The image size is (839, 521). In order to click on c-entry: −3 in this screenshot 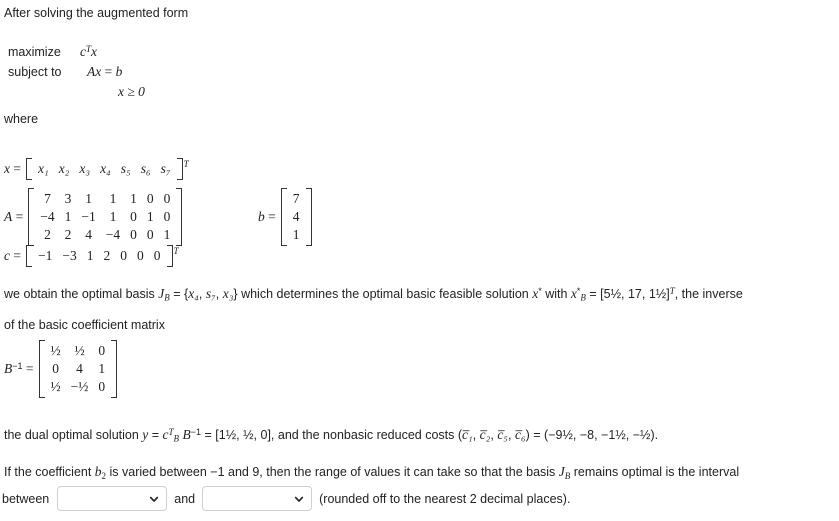, I will do `click(69, 255)`.